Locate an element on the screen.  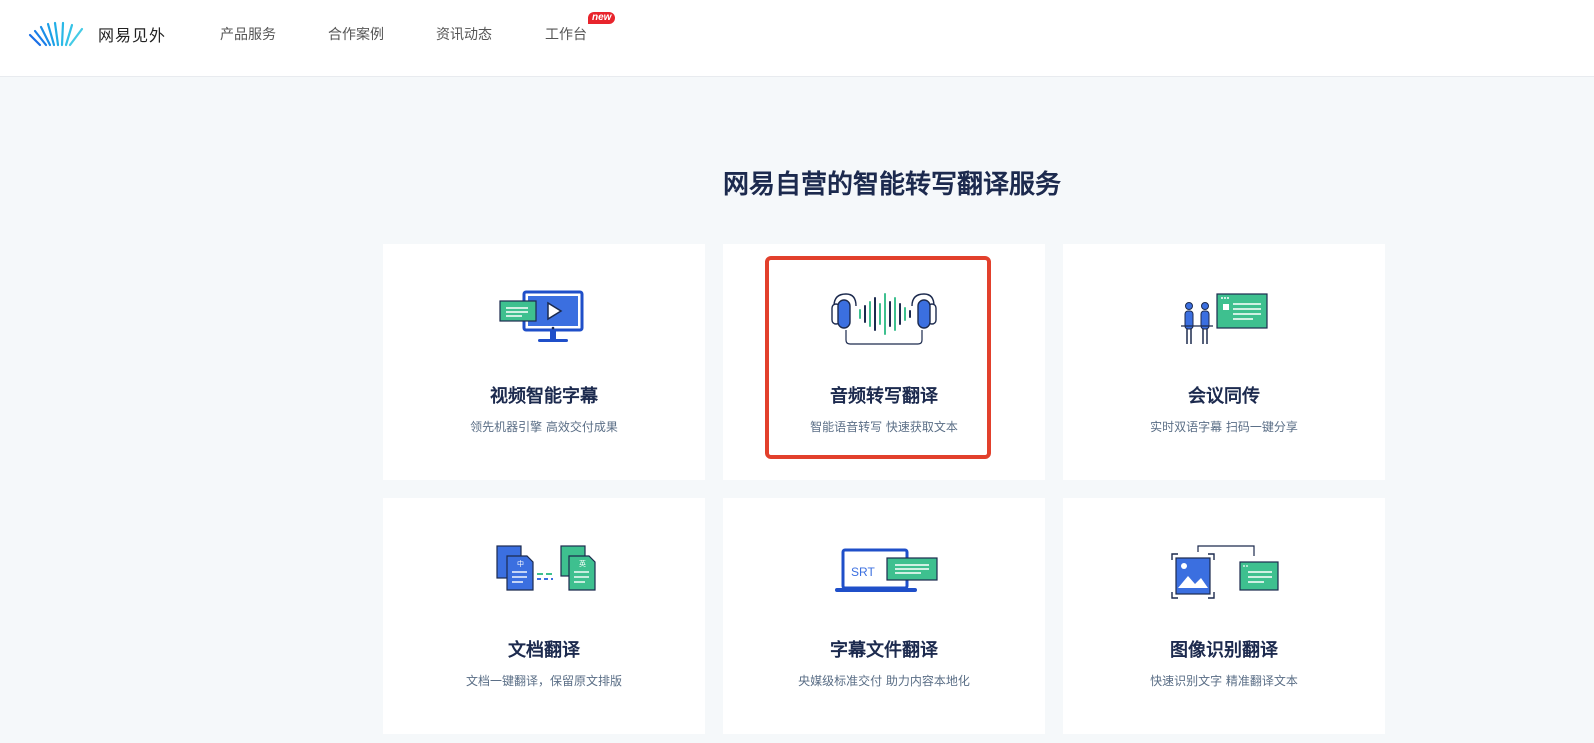
nav-products: 产品服务 is located at coordinates (248, 34).